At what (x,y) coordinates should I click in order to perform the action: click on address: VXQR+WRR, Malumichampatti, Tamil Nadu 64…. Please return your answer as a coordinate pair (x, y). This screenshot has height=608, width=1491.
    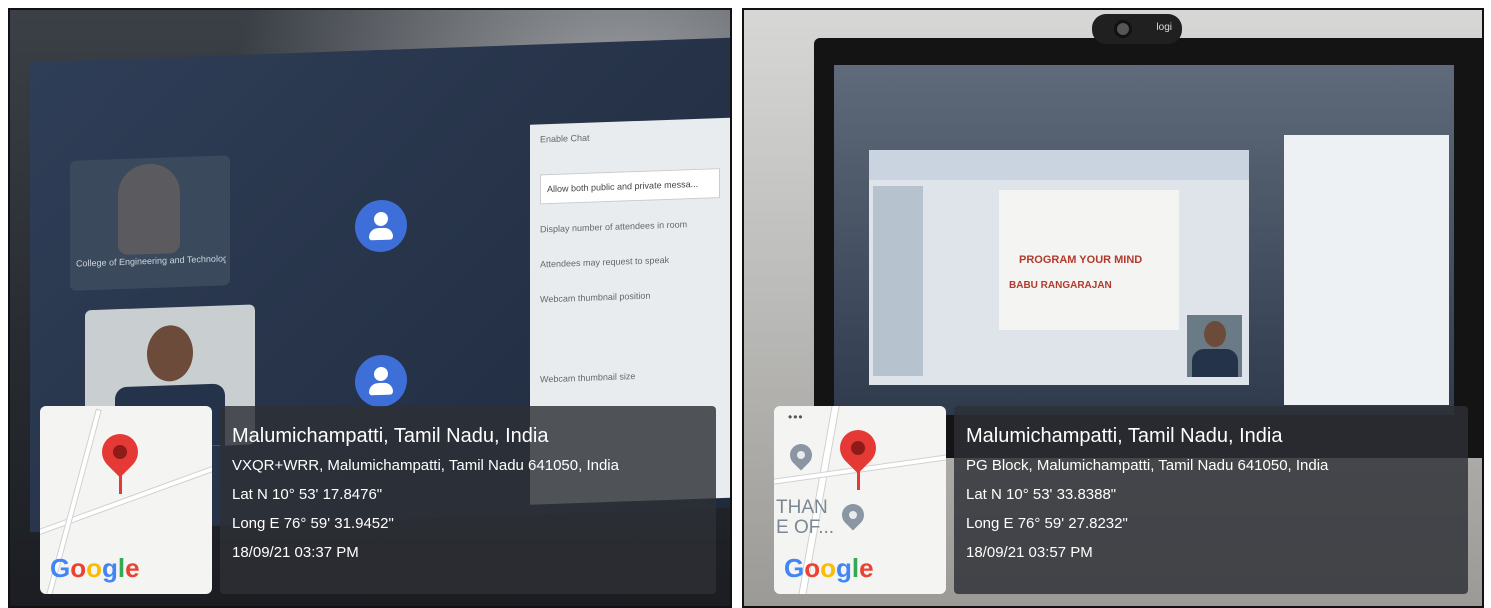
    Looking at the image, I should click on (425, 465).